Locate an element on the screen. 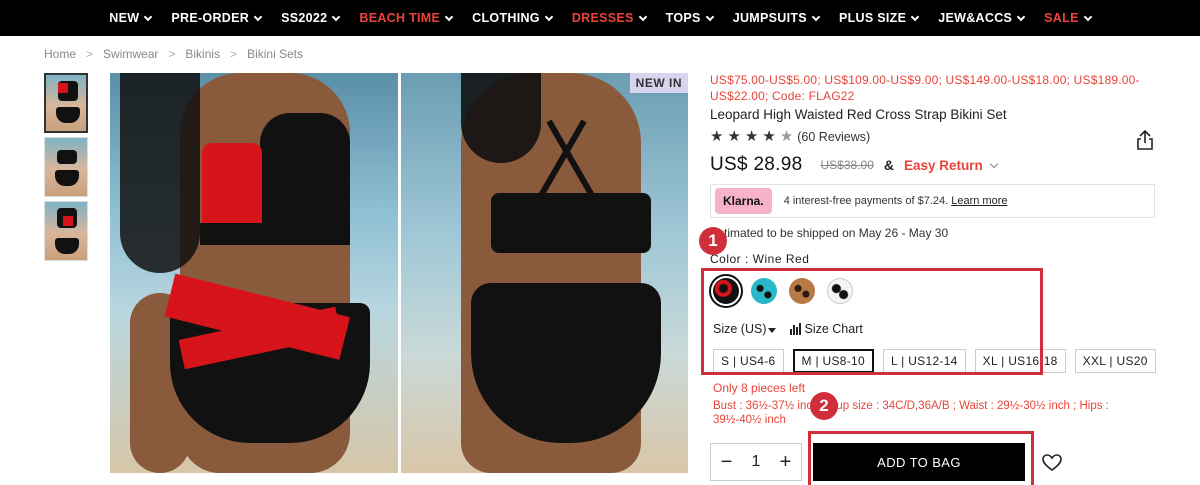 This screenshot has width=1200, height=485. nav-item-label: BEACH TIME is located at coordinates (400, 18).